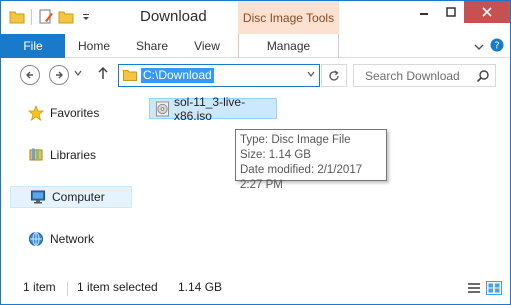 This screenshot has height=305, width=511. Describe the element at coordinates (117, 287) in the screenshot. I see `selection-count: 1 item selected` at that location.